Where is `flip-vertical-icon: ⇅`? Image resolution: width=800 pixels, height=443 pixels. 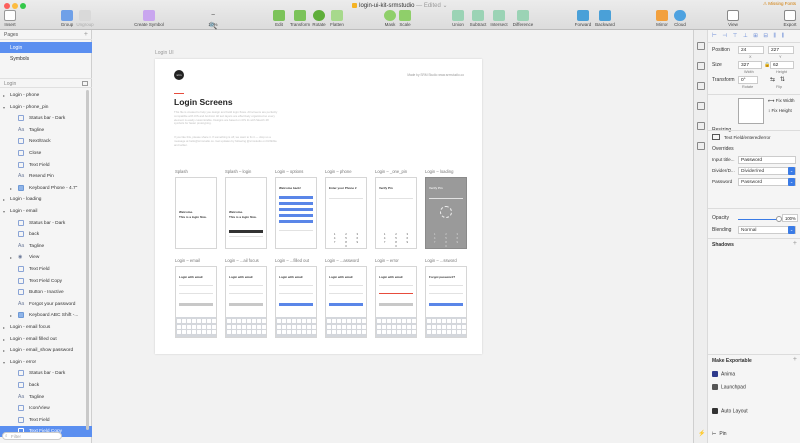
flip-vertical-icon: ⇅ is located at coordinates (782, 79).